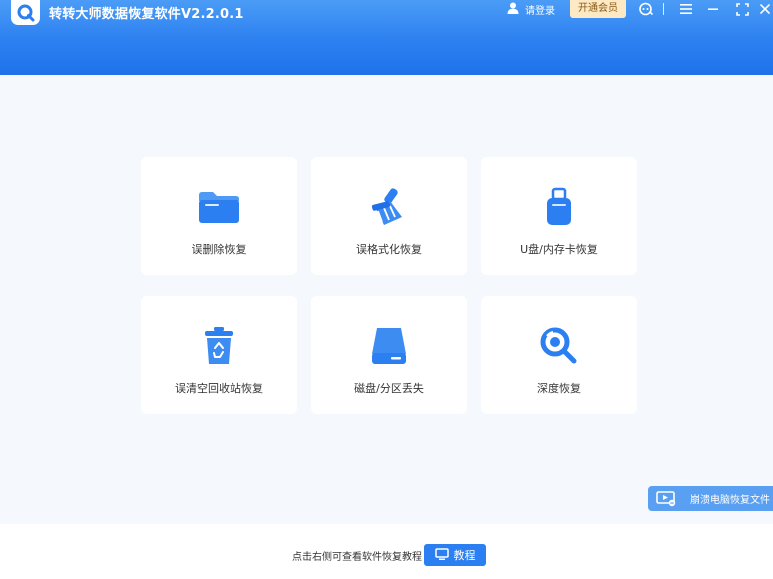  I want to click on mode-card-deleted: 误删除恢复, so click(219, 216).